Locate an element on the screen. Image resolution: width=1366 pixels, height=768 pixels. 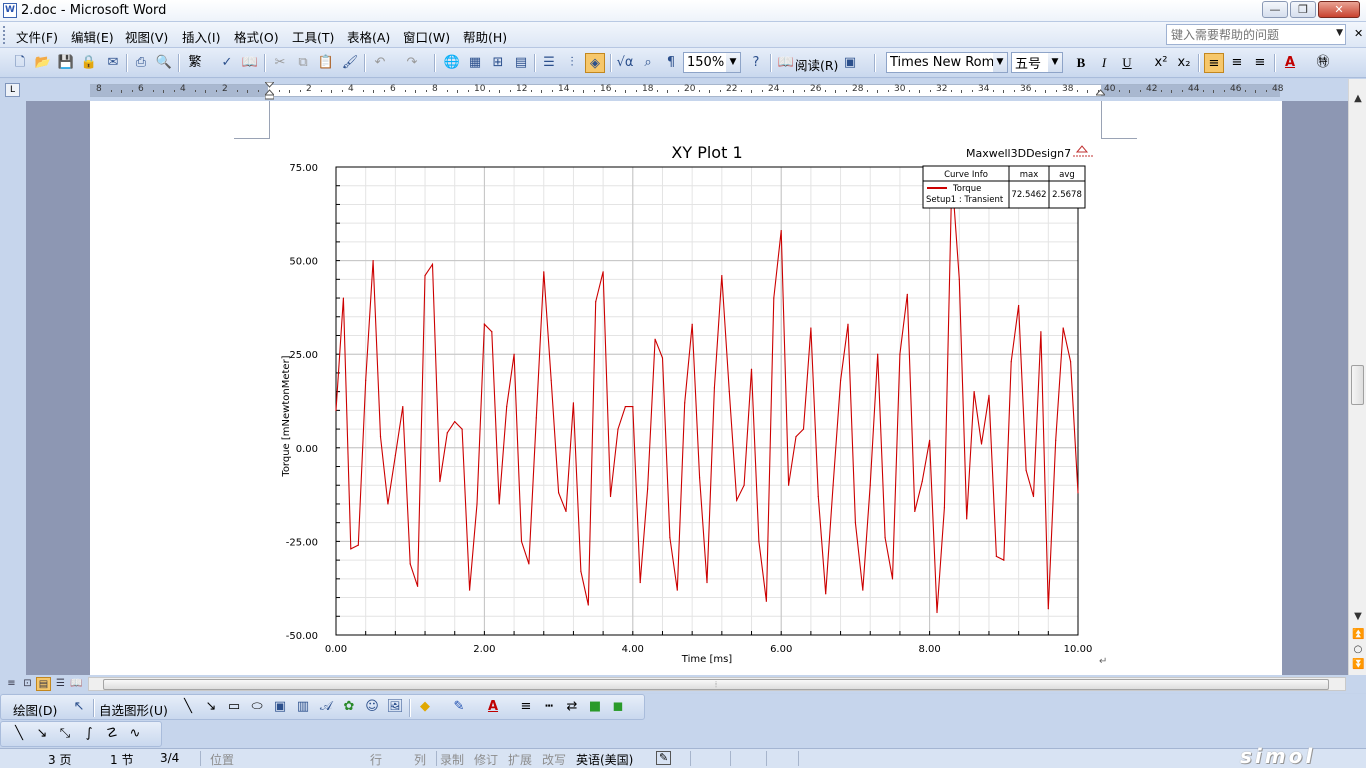
left-indent-marker is located at coordinates (269, 90).